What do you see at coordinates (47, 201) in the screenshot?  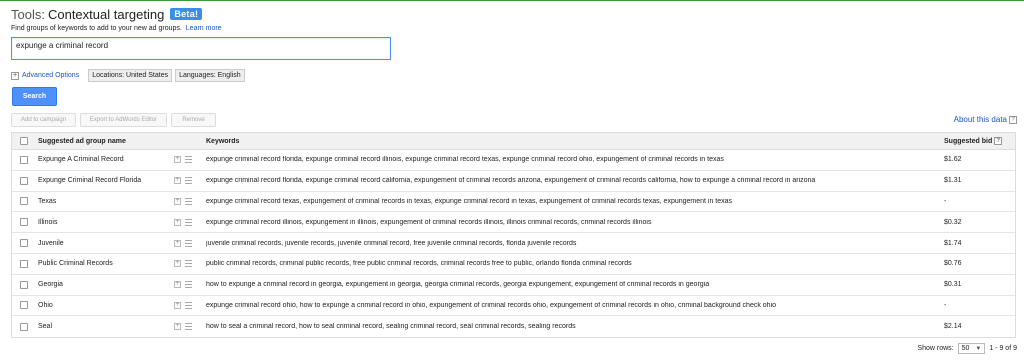 I see `ad-group-name: Texas` at bounding box center [47, 201].